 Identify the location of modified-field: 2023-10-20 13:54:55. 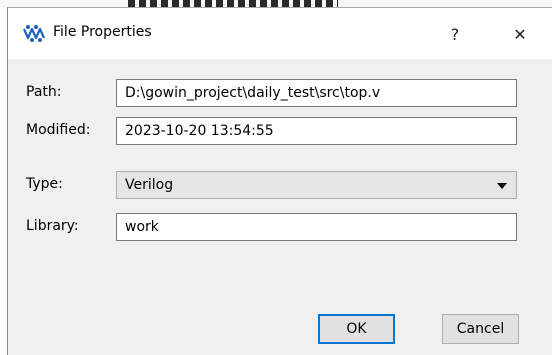
(316, 131).